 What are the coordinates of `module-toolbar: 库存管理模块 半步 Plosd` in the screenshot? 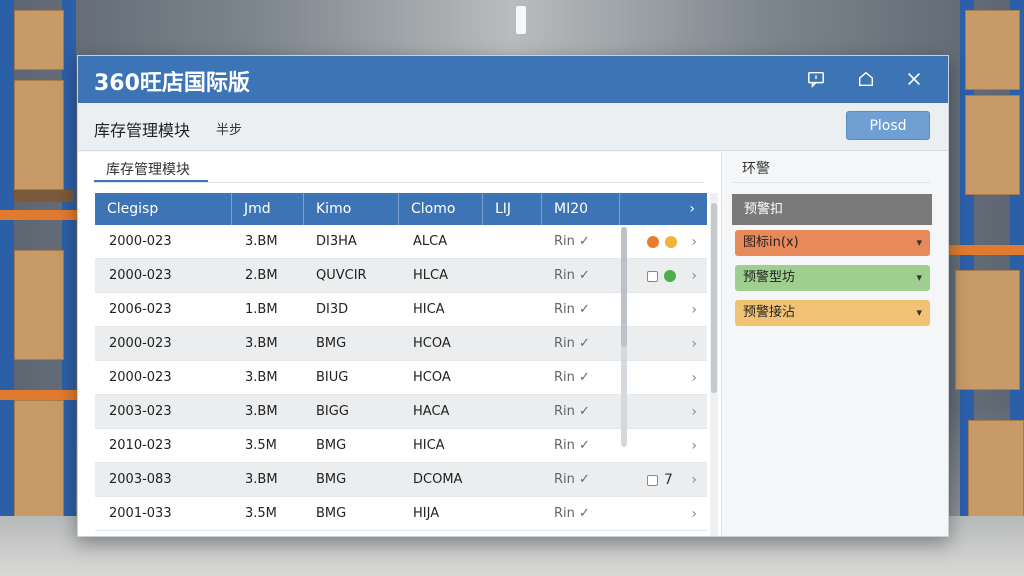 It's located at (513, 127).